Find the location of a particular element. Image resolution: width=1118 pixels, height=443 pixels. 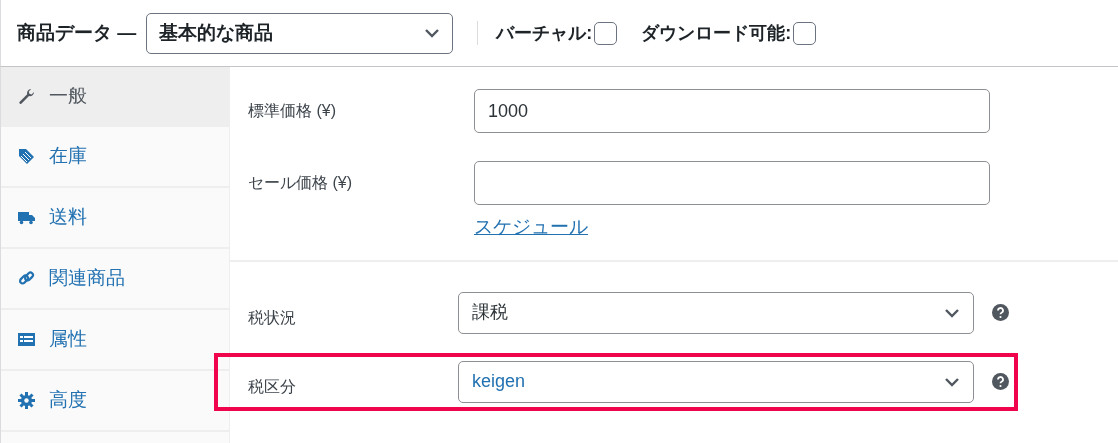

input-field is located at coordinates (732, 183).